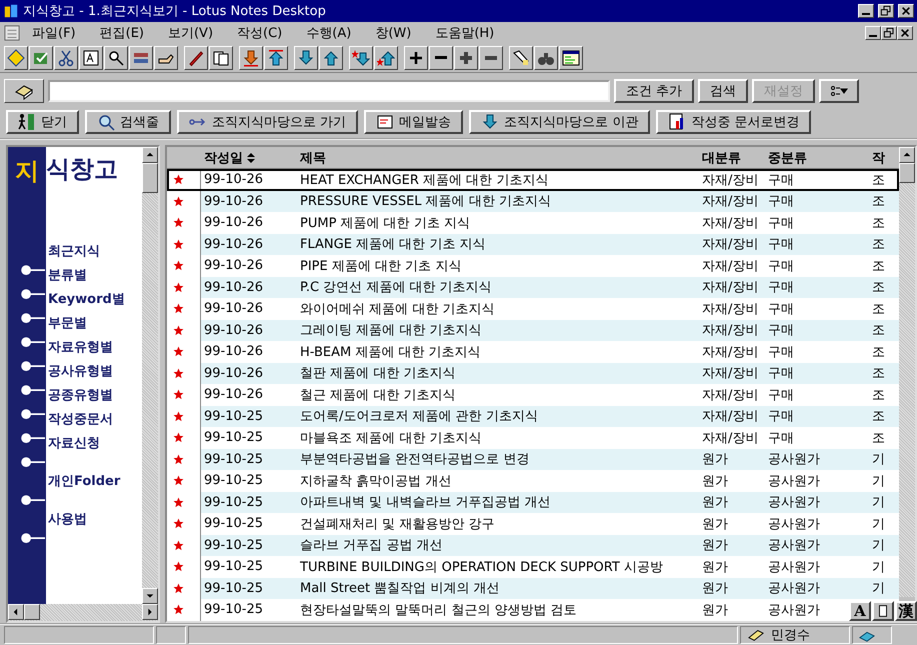 The height and width of the screenshot is (645, 917). Describe the element at coordinates (95, 395) in the screenshot. I see `nav-item: 공종유형별` at that location.